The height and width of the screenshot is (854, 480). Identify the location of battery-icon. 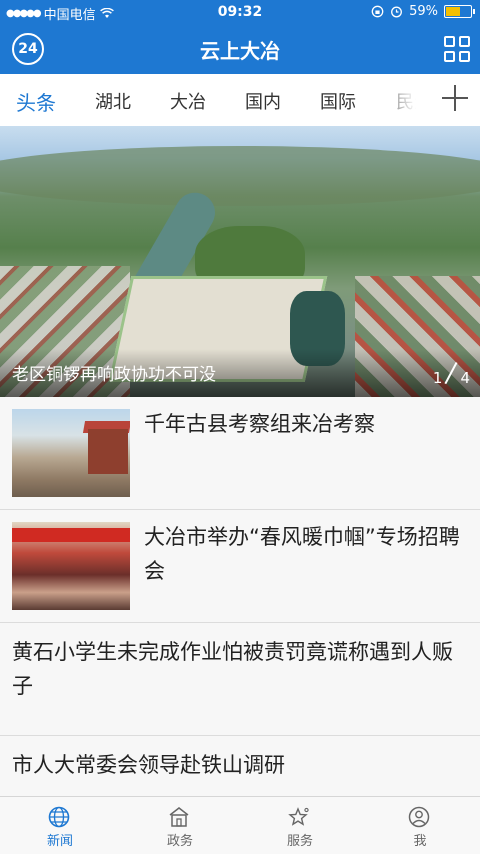
(459, 11).